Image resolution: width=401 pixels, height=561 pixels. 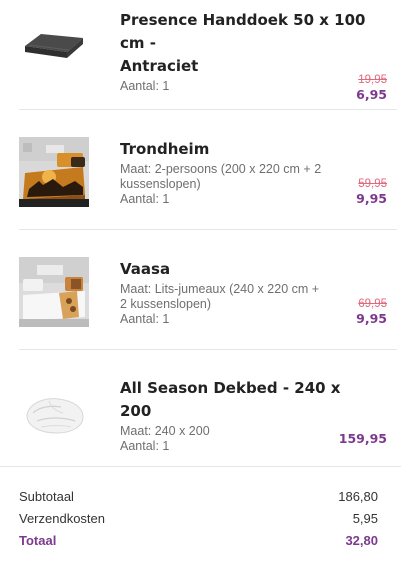 I want to click on old-price: 59,95, so click(x=372, y=184).